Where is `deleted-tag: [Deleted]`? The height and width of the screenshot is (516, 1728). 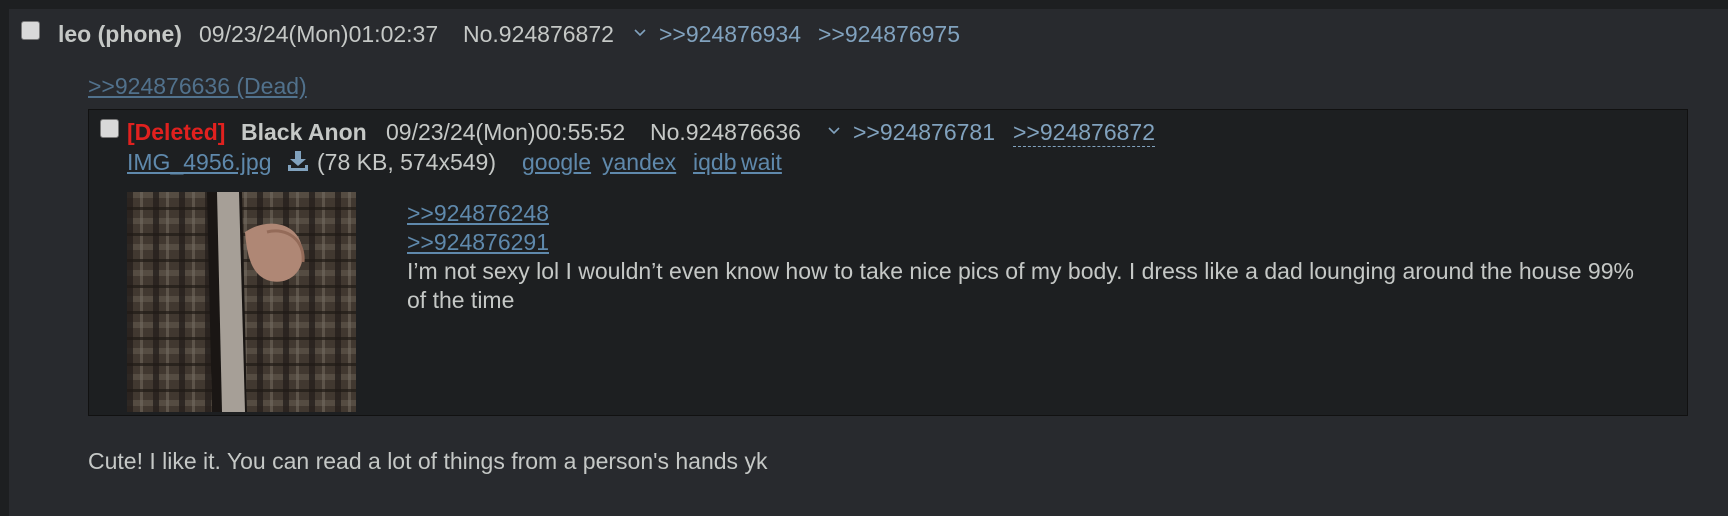
deleted-tag: [Deleted] is located at coordinates (176, 132).